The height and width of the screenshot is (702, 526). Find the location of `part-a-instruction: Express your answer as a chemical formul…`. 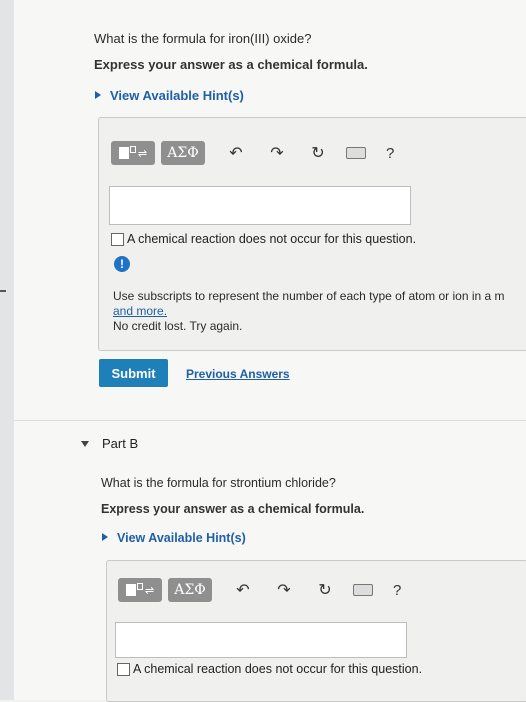

part-a-instruction: Express your answer as a chemical formul… is located at coordinates (231, 64).